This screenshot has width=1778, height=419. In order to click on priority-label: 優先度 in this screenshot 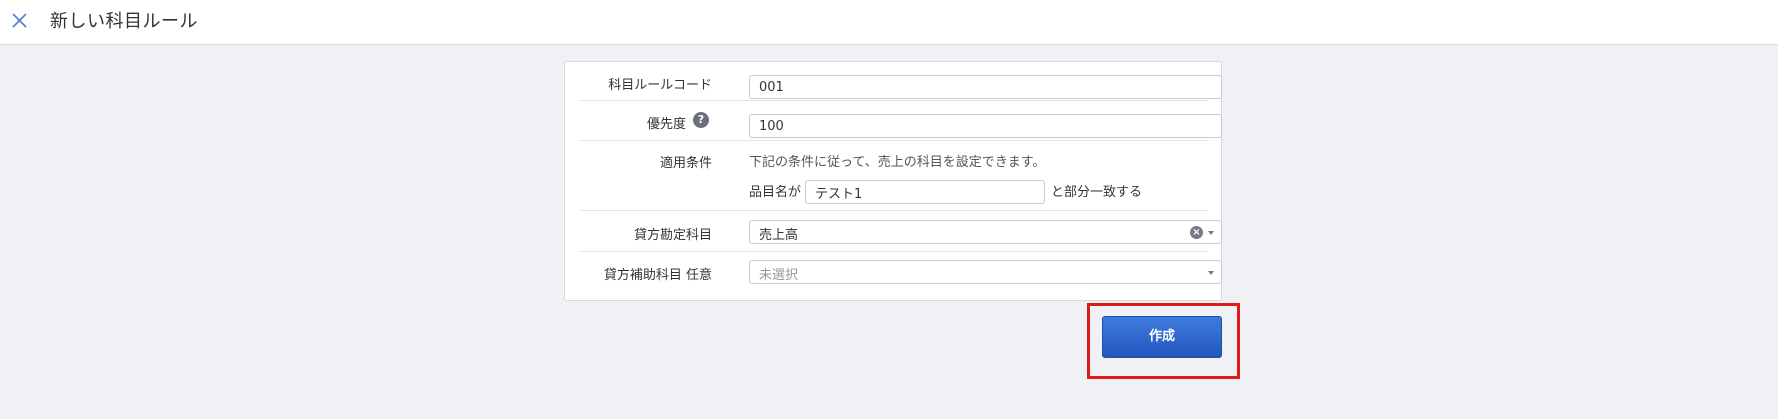, I will do `click(666, 124)`.